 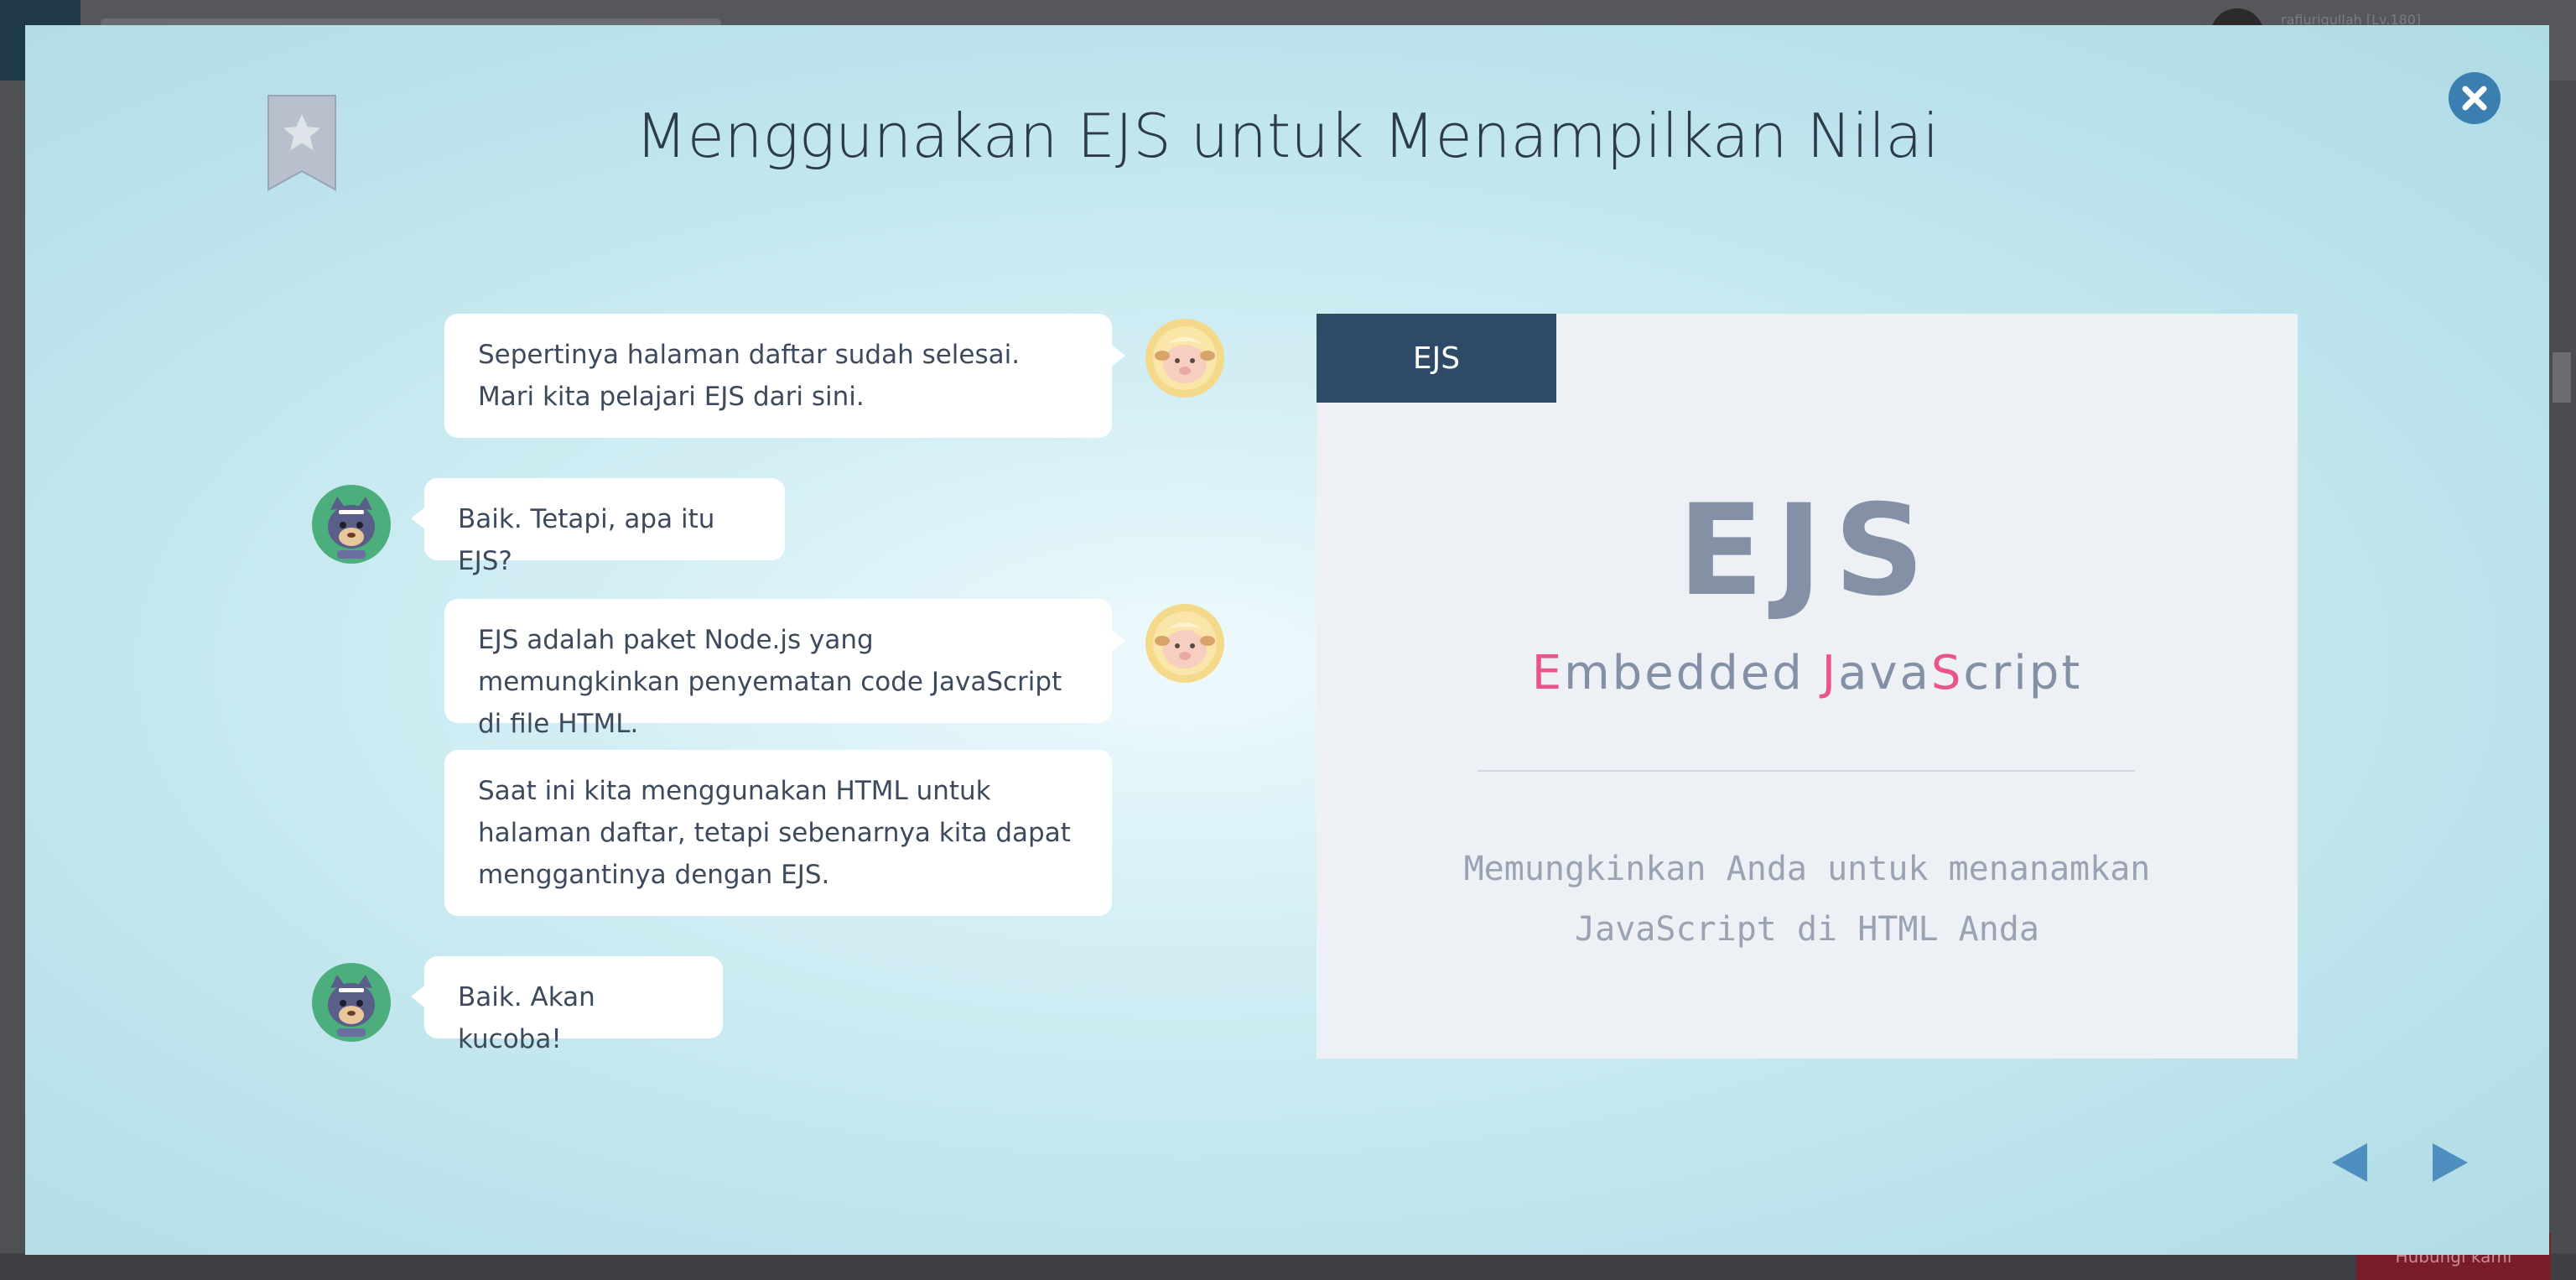 I want to click on next-button, so click(x=2450, y=1162).